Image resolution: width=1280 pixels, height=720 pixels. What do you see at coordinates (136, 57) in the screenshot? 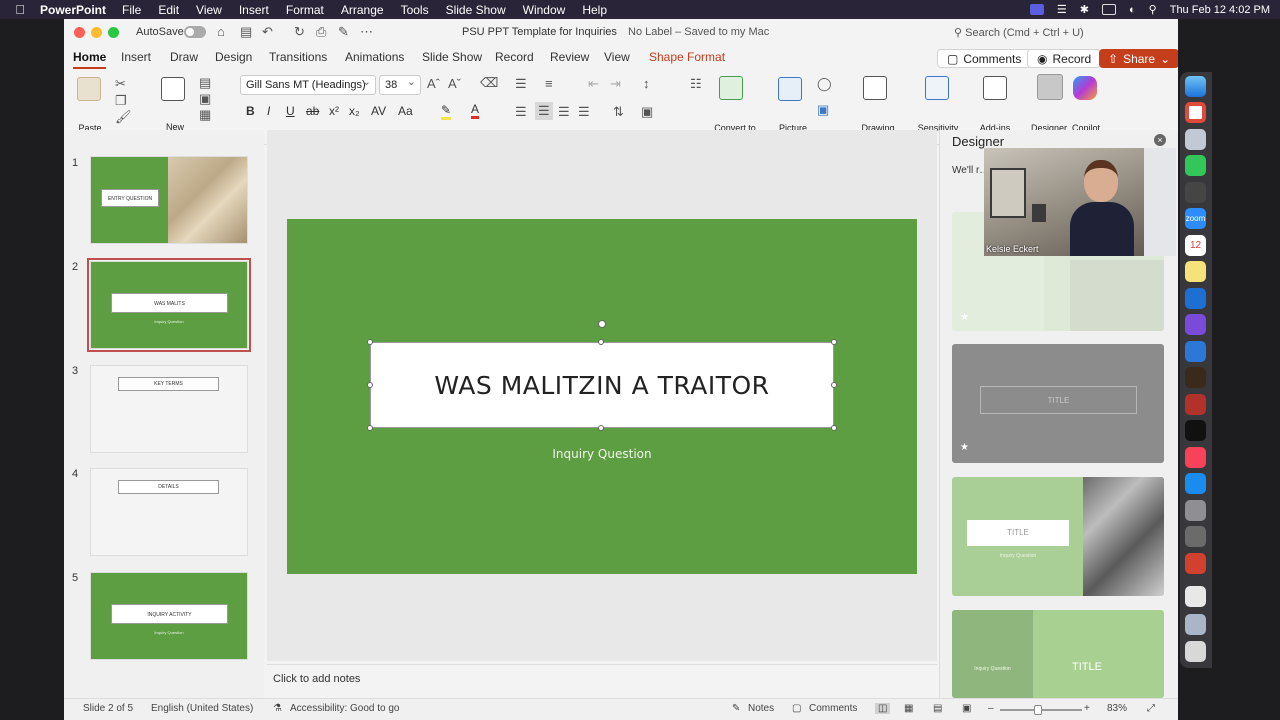
I see `tab-insert: Insert` at bounding box center [136, 57].